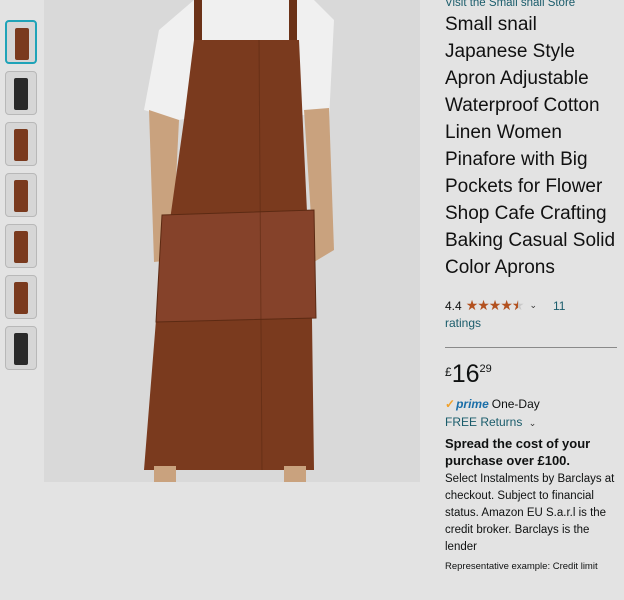 The width and height of the screenshot is (624, 600). What do you see at coordinates (559, 306) in the screenshot?
I see `ratings-count: 11` at bounding box center [559, 306].